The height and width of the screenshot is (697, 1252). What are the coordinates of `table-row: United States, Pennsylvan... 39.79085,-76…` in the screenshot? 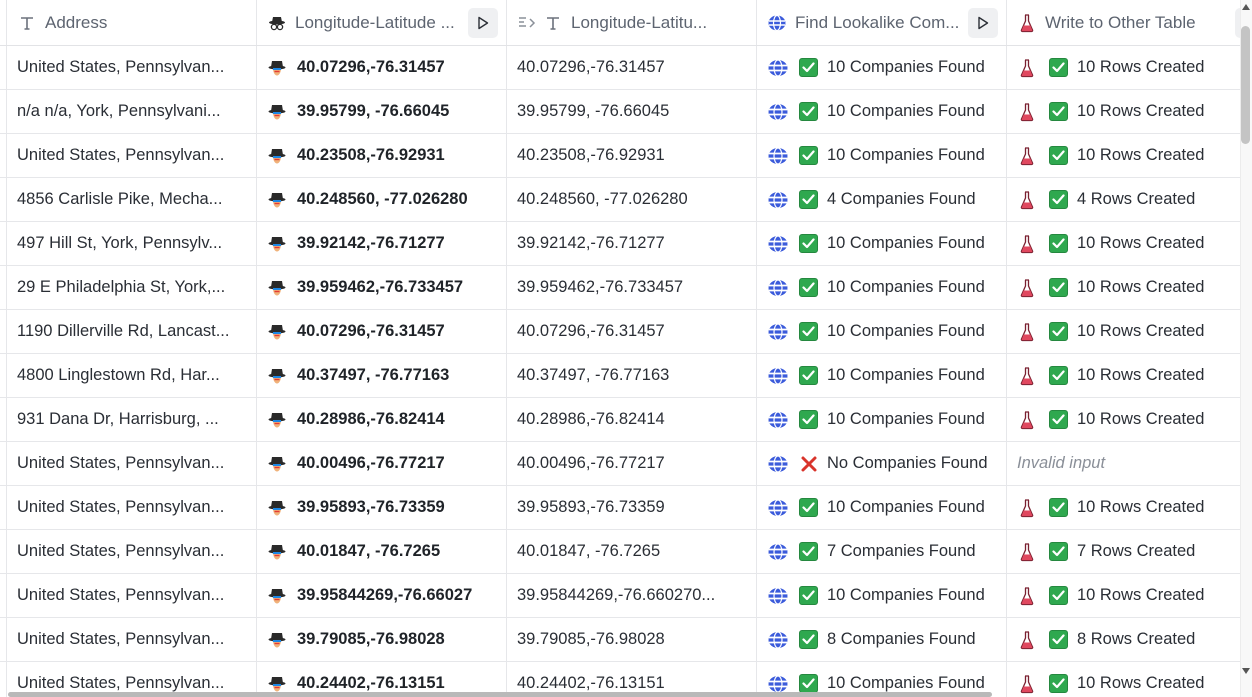 It's located at (620, 640).